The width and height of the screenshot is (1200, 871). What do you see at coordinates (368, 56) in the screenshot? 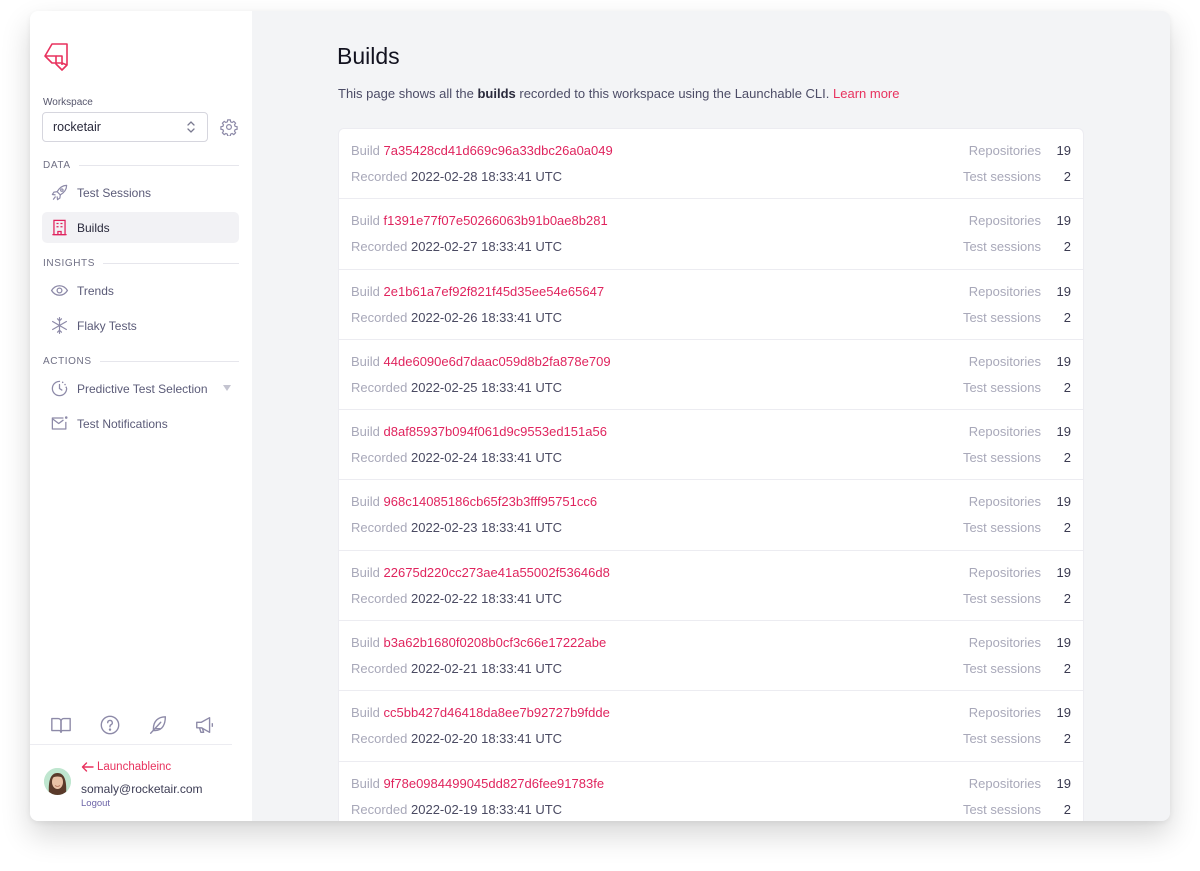
I see `page-title: Builds` at bounding box center [368, 56].